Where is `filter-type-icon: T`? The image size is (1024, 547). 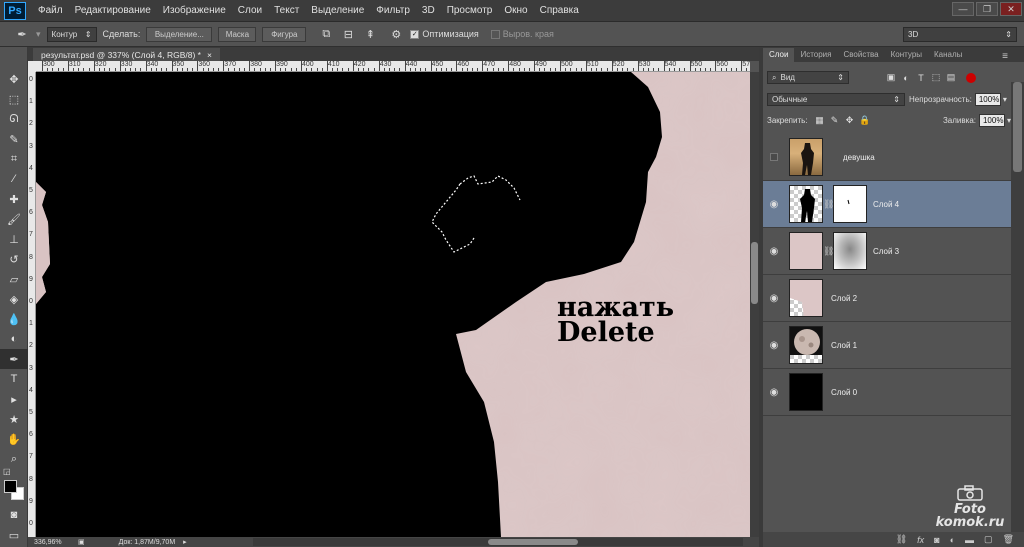
filter-type-icon: T is located at coordinates (921, 78).